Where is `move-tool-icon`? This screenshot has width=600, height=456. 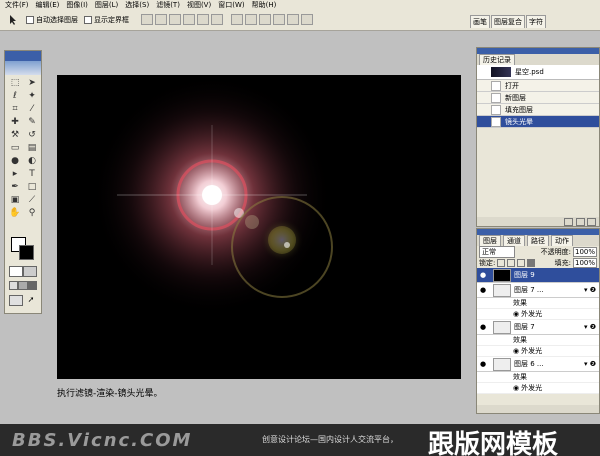 move-tool-icon is located at coordinates (14, 20).